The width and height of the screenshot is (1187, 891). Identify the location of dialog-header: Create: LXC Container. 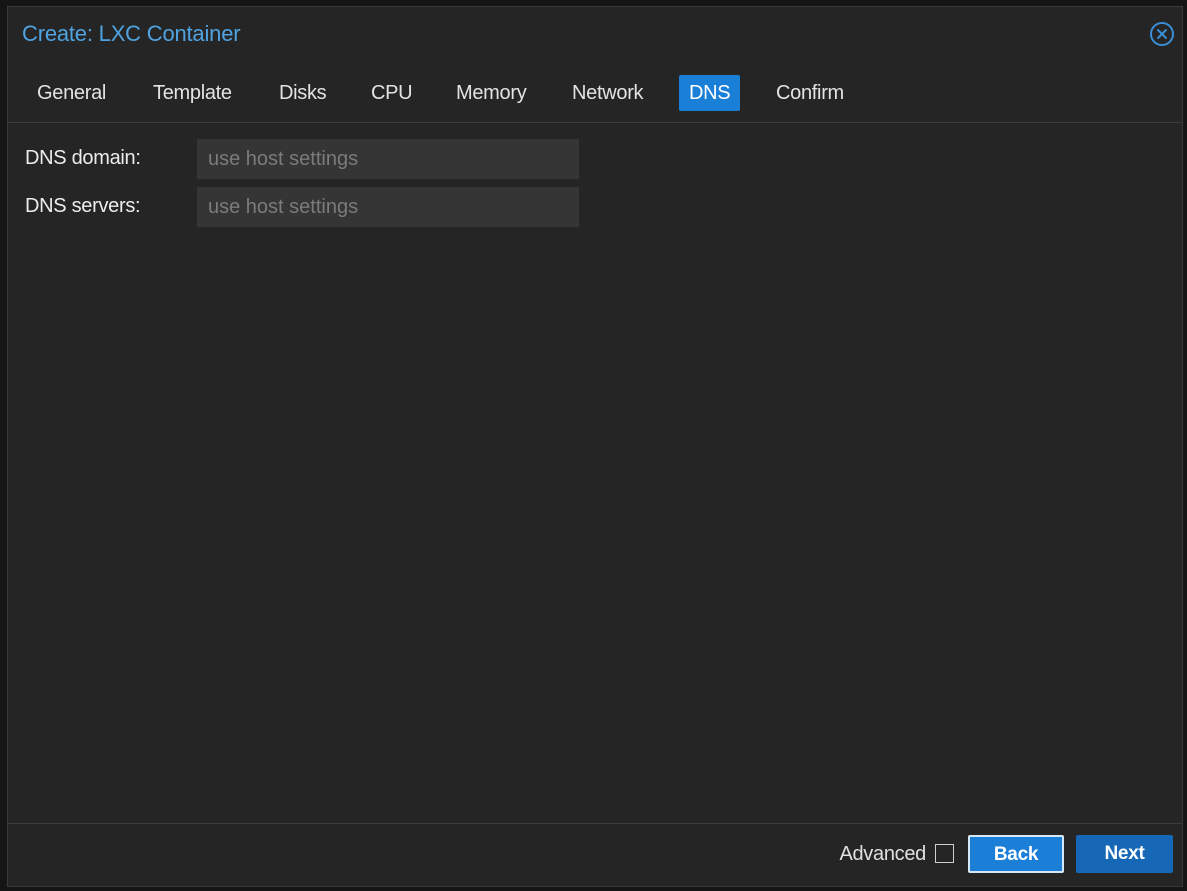
(595, 34).